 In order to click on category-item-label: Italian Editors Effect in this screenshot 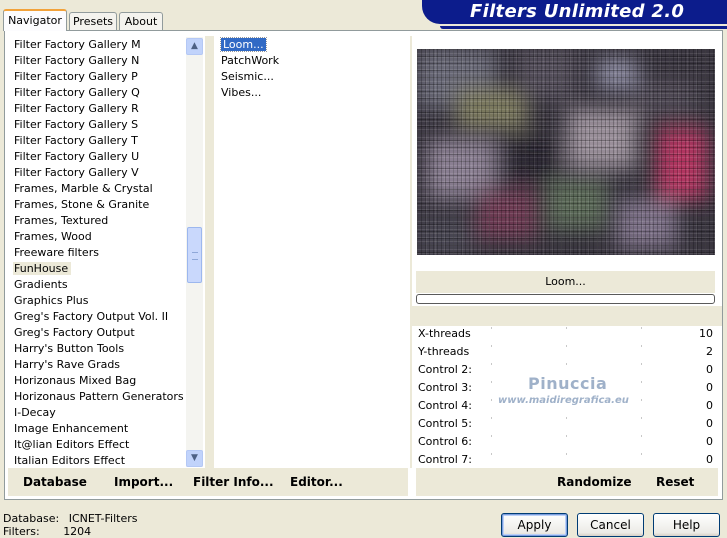, I will do `click(70, 460)`.